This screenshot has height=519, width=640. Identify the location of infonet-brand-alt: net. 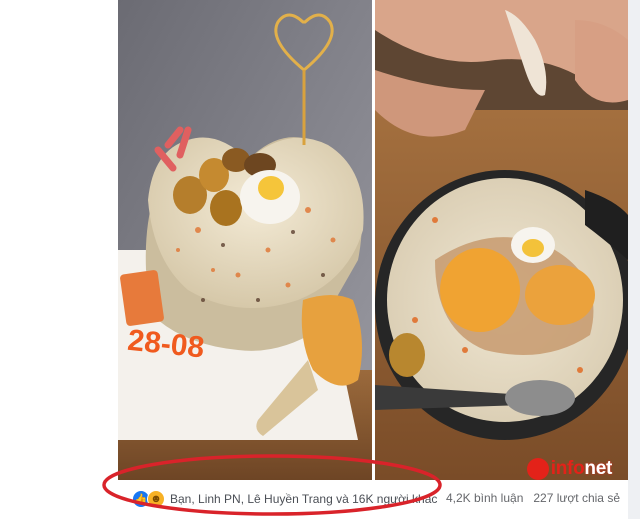
(598, 468).